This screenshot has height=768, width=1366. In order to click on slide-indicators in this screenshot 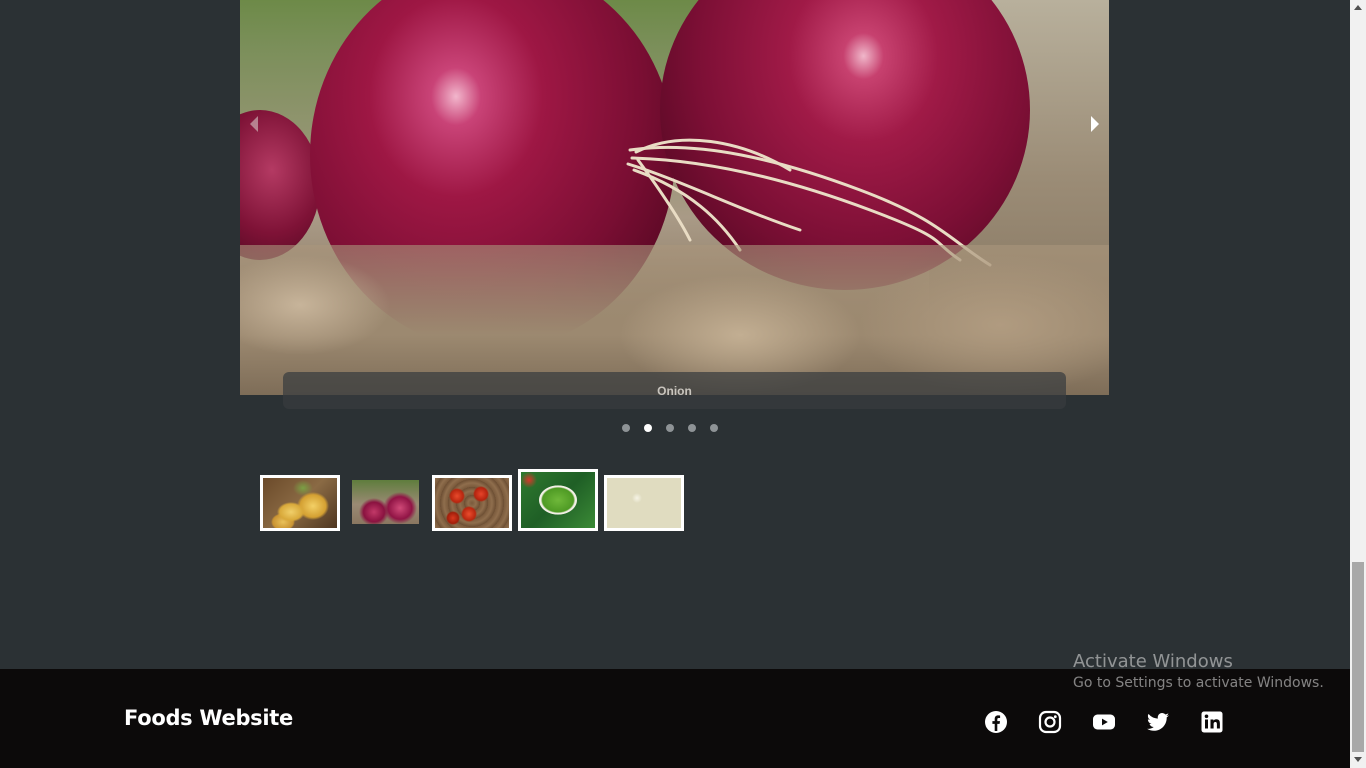, I will do `click(670, 429)`.